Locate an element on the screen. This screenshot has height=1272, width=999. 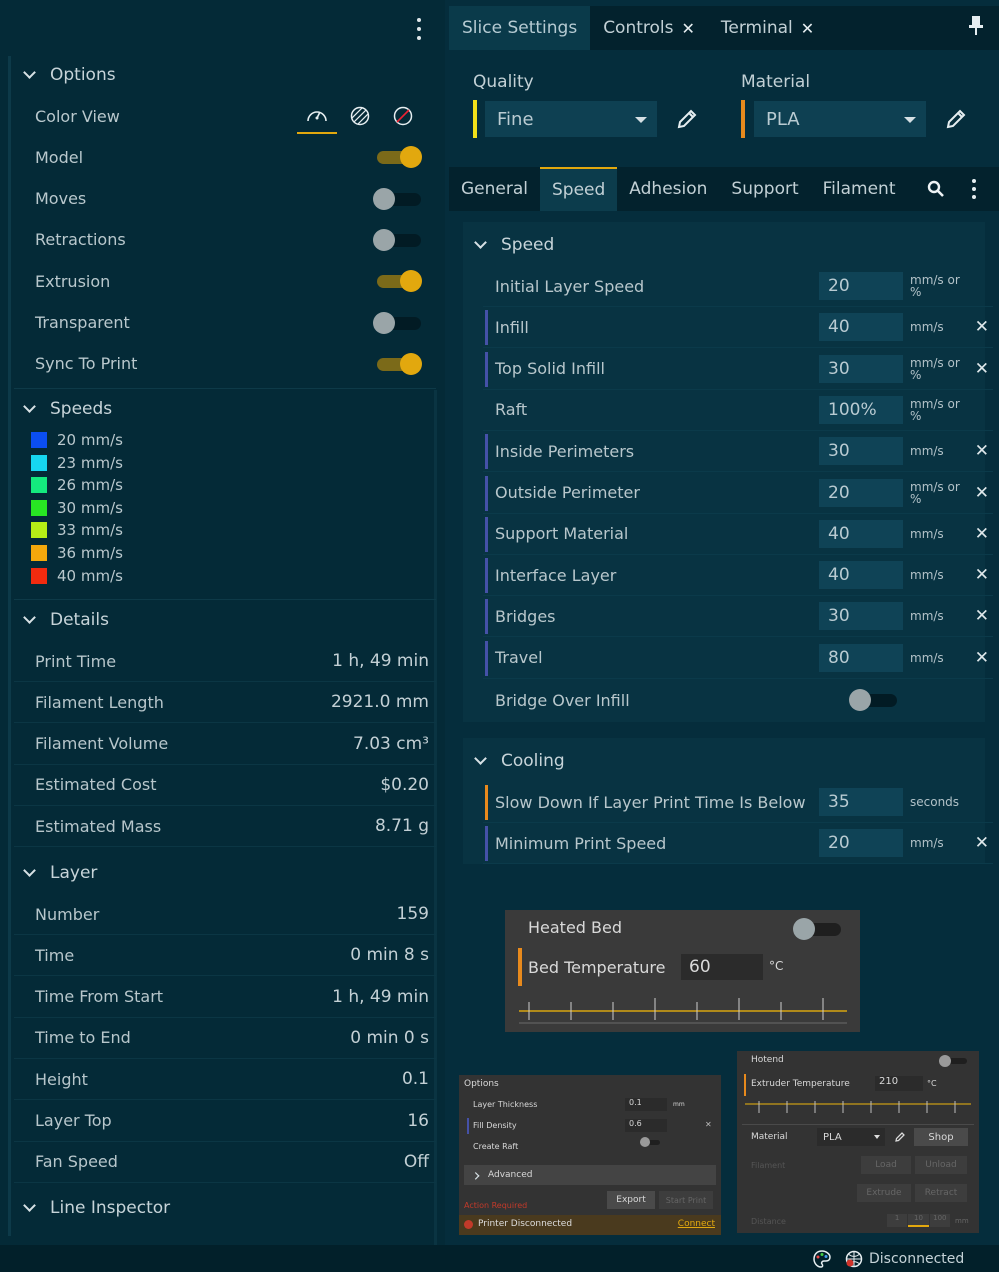
cooling-section-header: Cooling is located at coordinates (520, 761).